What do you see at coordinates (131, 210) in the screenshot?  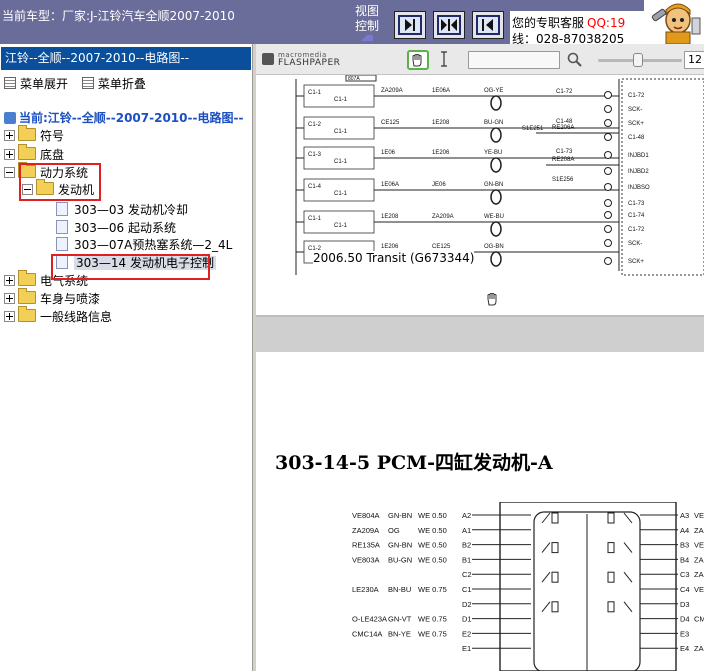 I see `tree-node-label: 303—03 发动机冷却` at bounding box center [131, 210].